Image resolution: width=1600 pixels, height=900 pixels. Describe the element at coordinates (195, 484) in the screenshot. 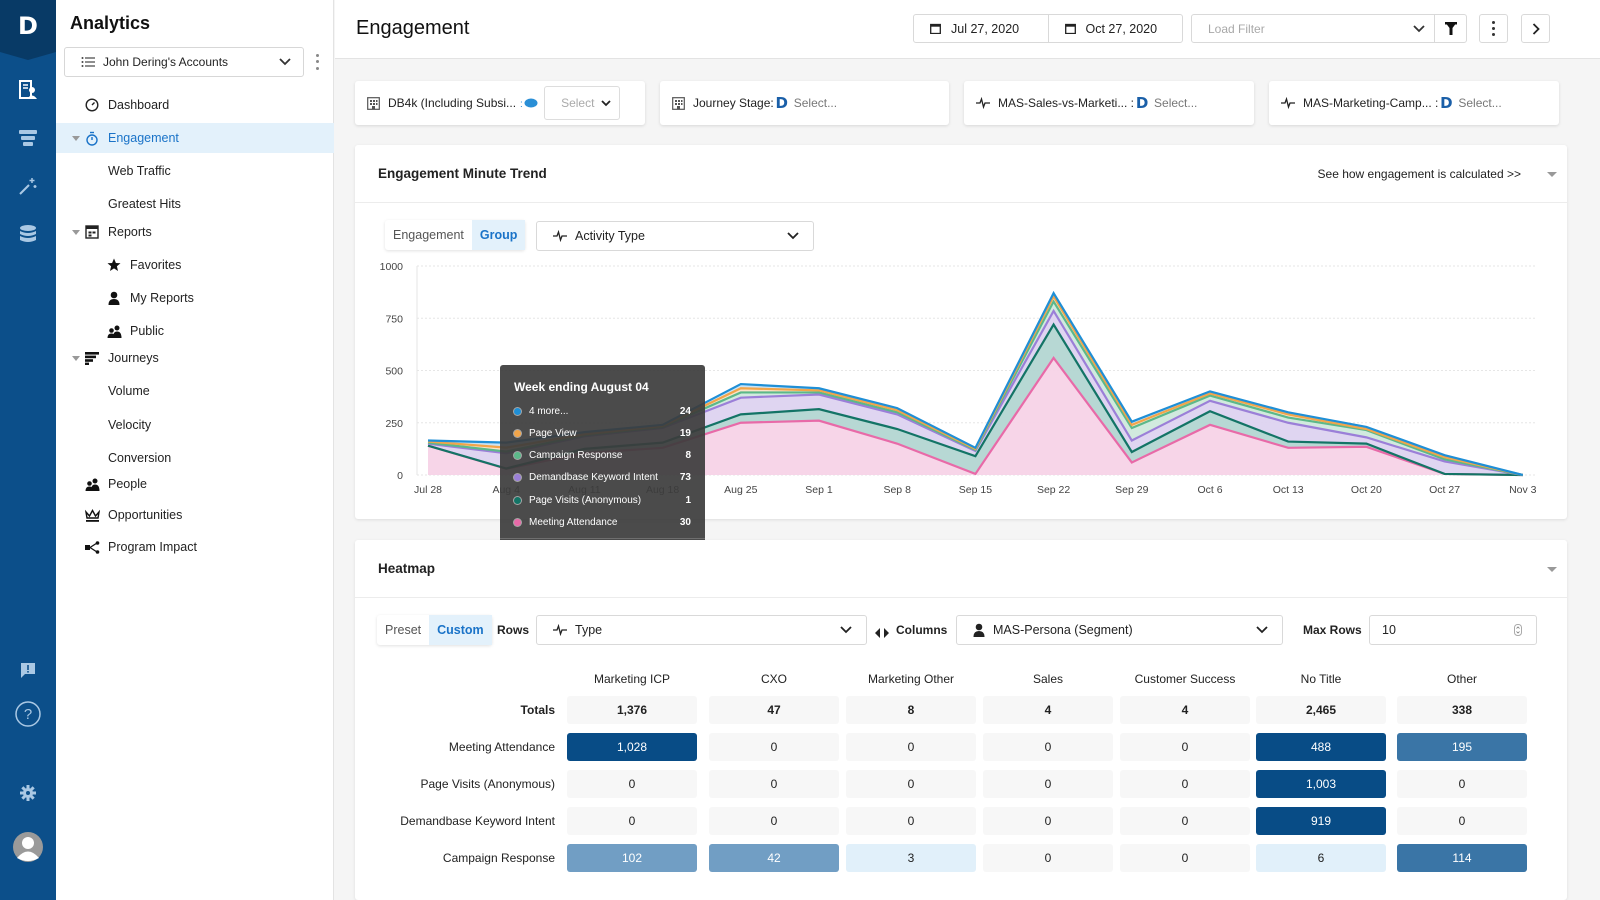

I see `sidebar-item-people: People` at that location.